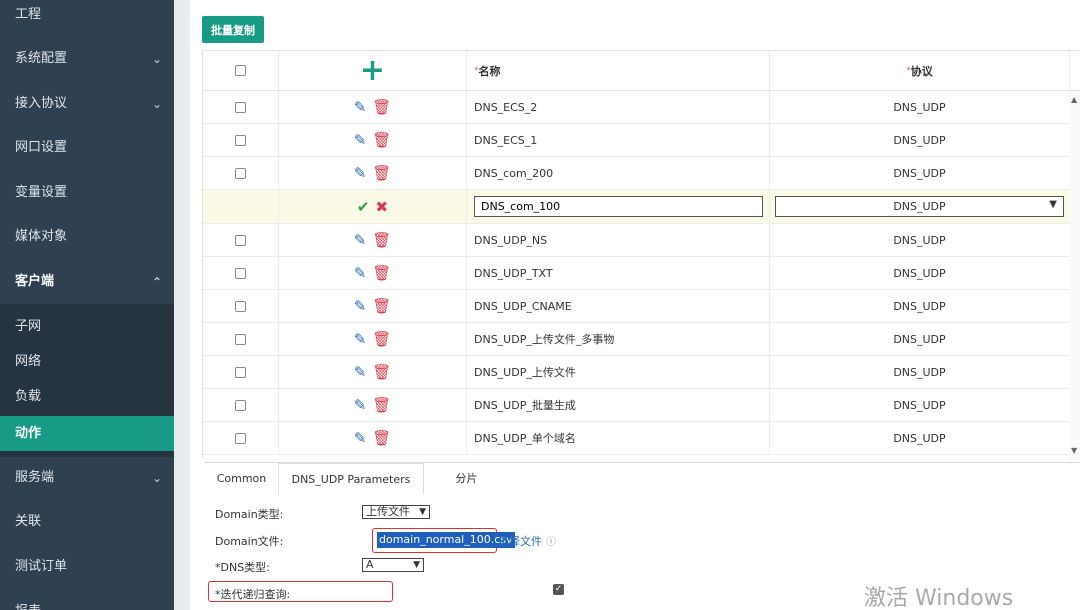 Image resolution: width=1080 pixels, height=610 pixels. I want to click on confirm-icon: ✔, so click(363, 207).